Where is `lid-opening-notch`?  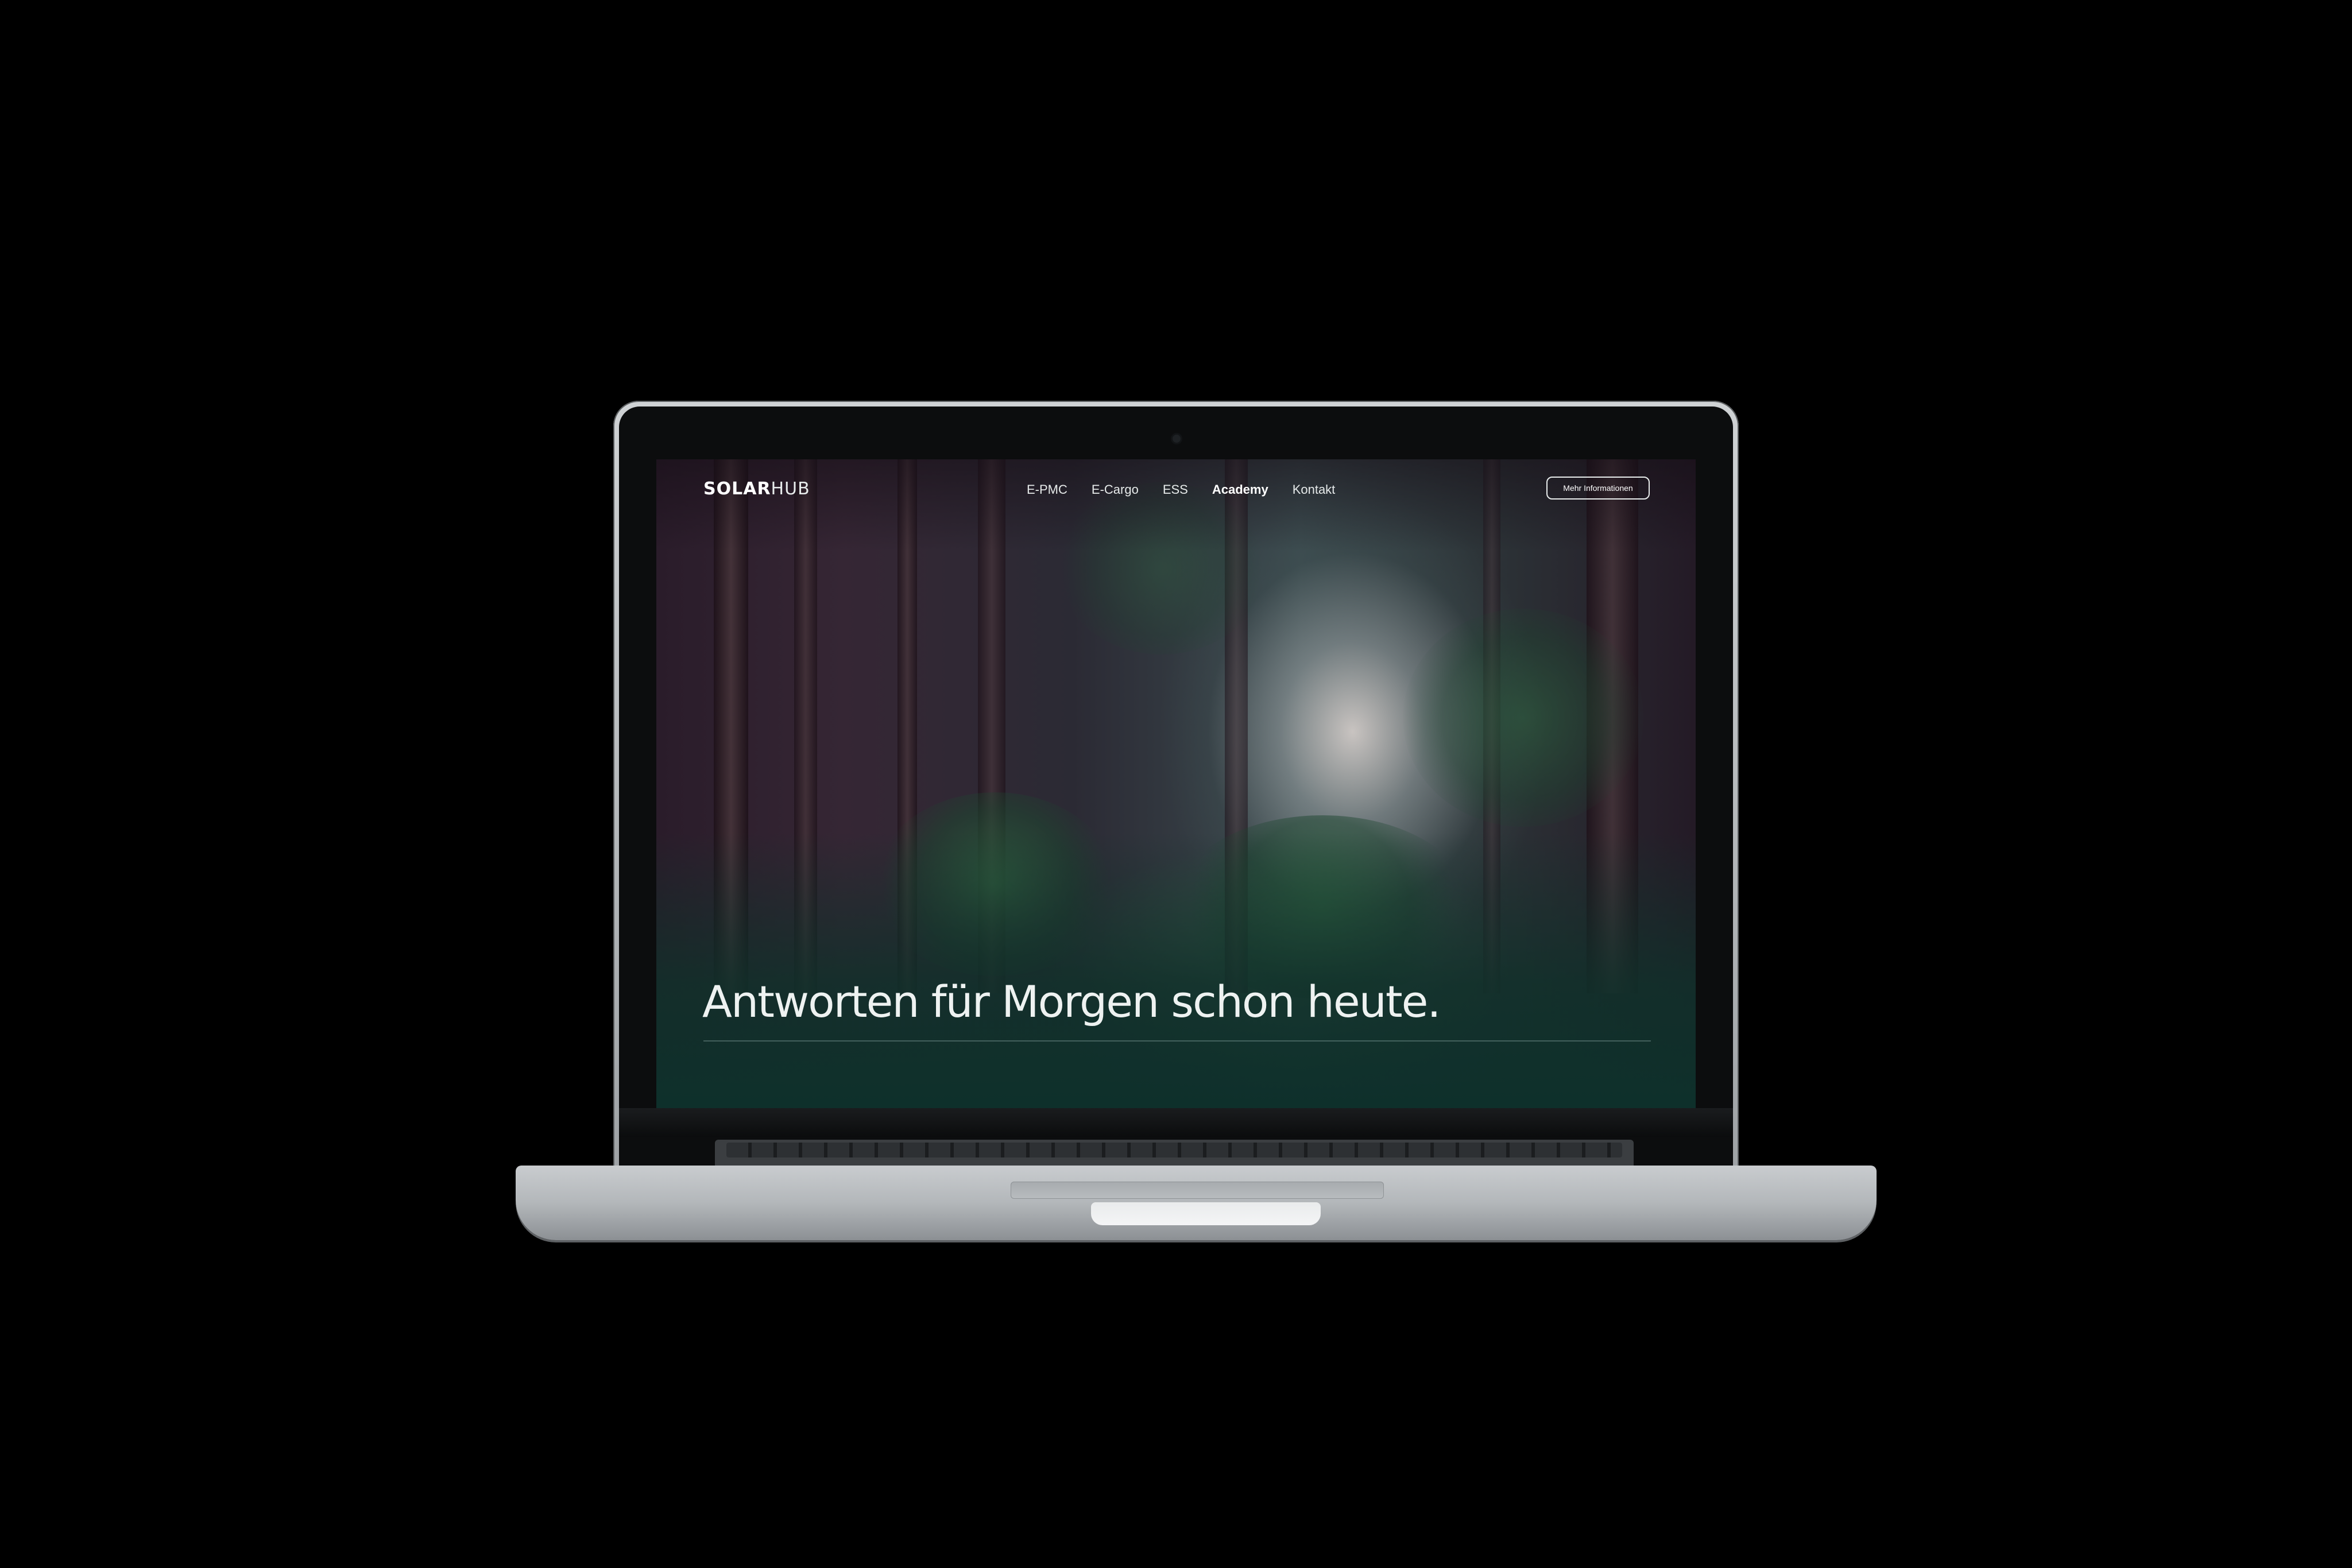 lid-opening-notch is located at coordinates (1206, 1213).